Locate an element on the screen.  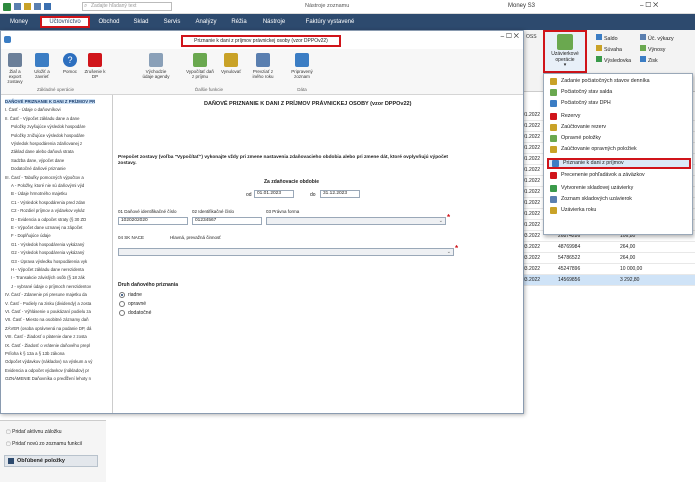
favorites-button: Obľúbené položky is located at coordinates (51, 461).